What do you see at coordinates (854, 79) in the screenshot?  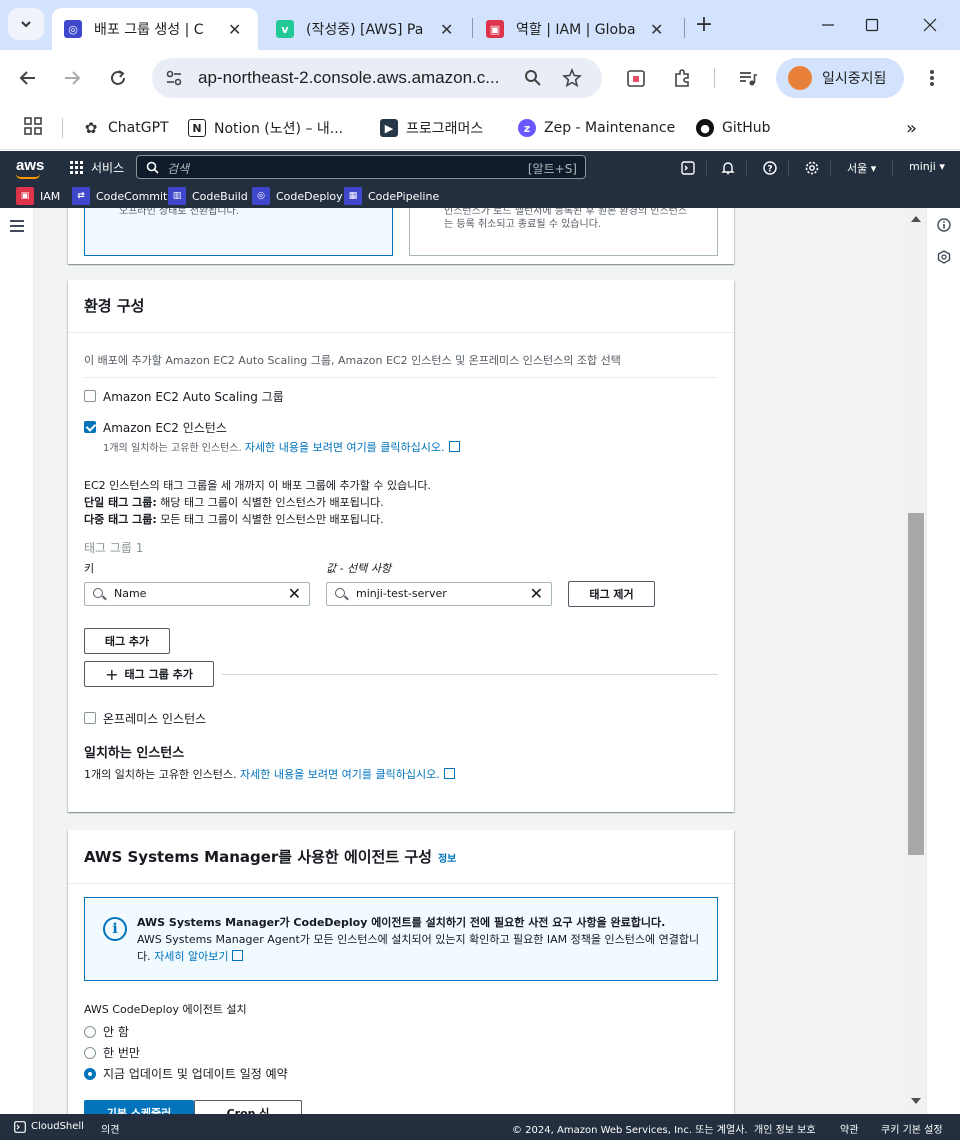 I see `profile-status: 일시중지됨` at bounding box center [854, 79].